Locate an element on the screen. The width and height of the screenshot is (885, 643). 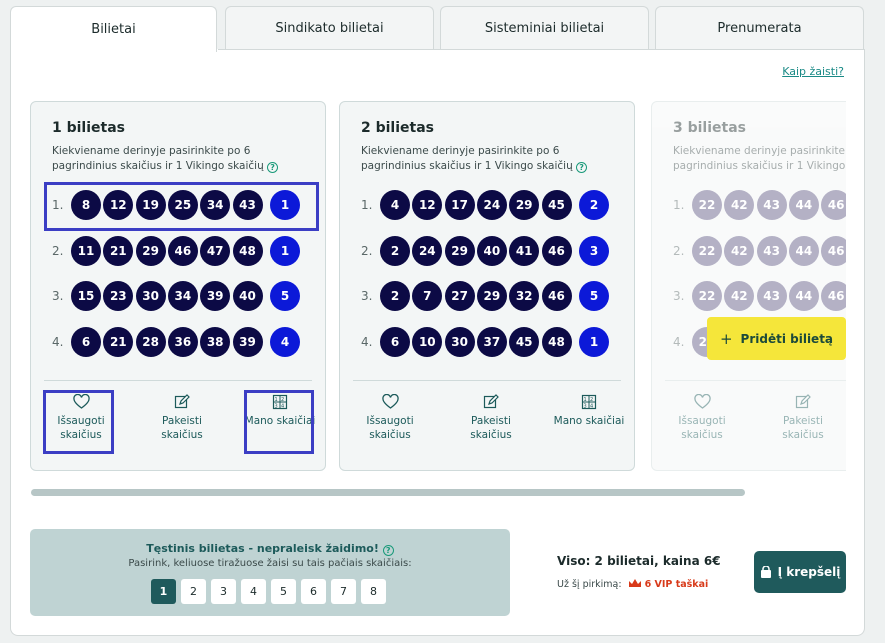
main-number-ball: 19 is located at coordinates (150, 205).